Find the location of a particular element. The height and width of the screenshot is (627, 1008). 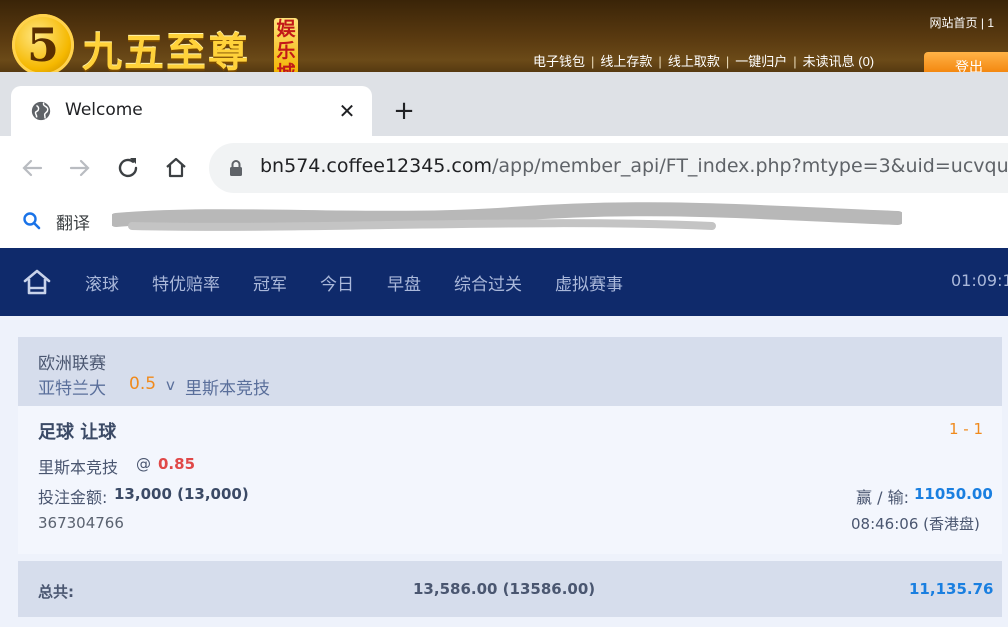

new-tab-button: + is located at coordinates (404, 111).